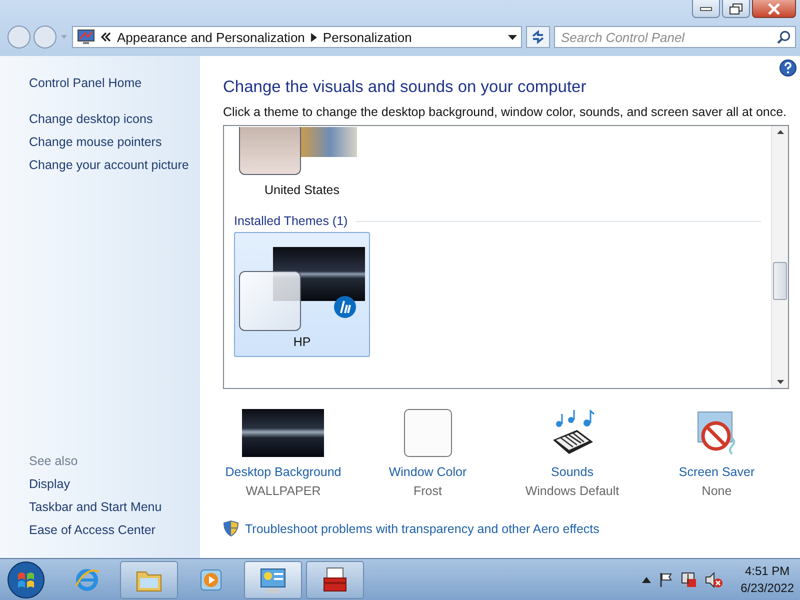  What do you see at coordinates (646, 579) in the screenshot?
I see `chevron-up-icon` at bounding box center [646, 579].